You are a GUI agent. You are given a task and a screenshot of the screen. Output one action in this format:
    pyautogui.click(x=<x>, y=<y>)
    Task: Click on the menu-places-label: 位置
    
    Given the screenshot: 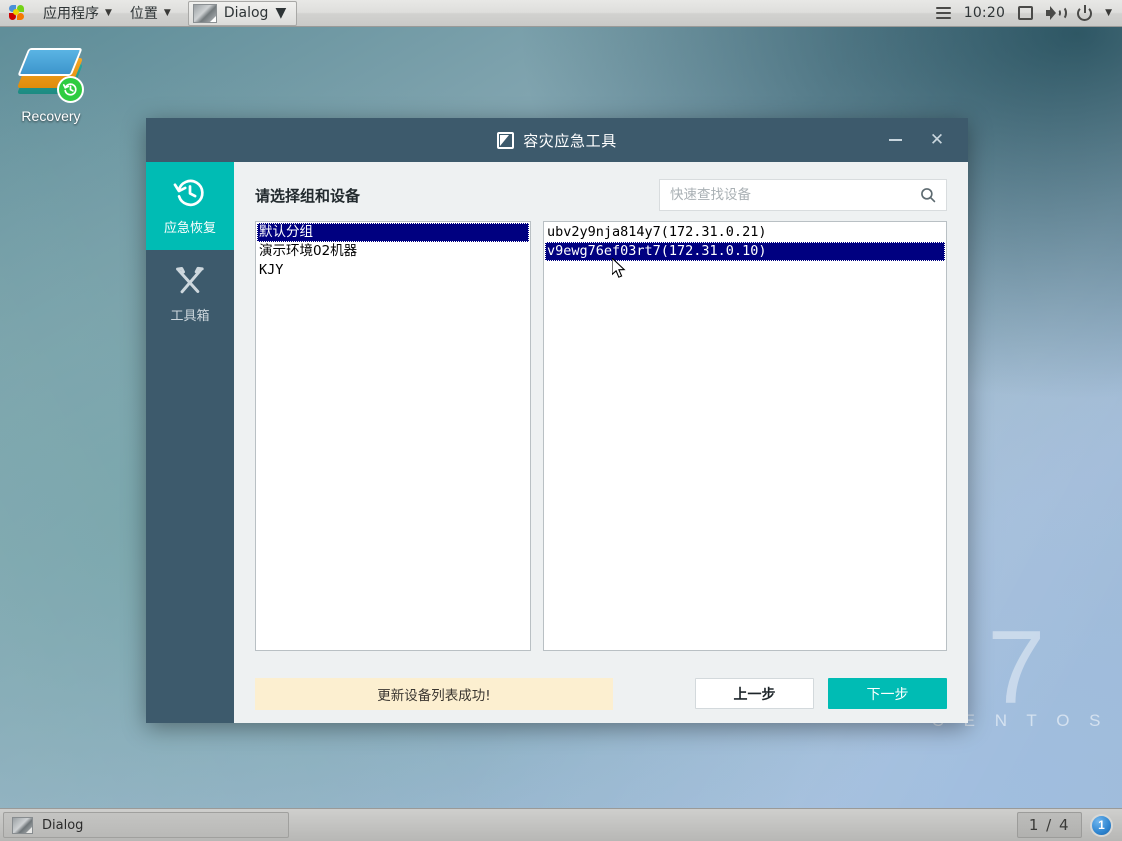 What is the action you would take?
    pyautogui.click(x=143, y=14)
    